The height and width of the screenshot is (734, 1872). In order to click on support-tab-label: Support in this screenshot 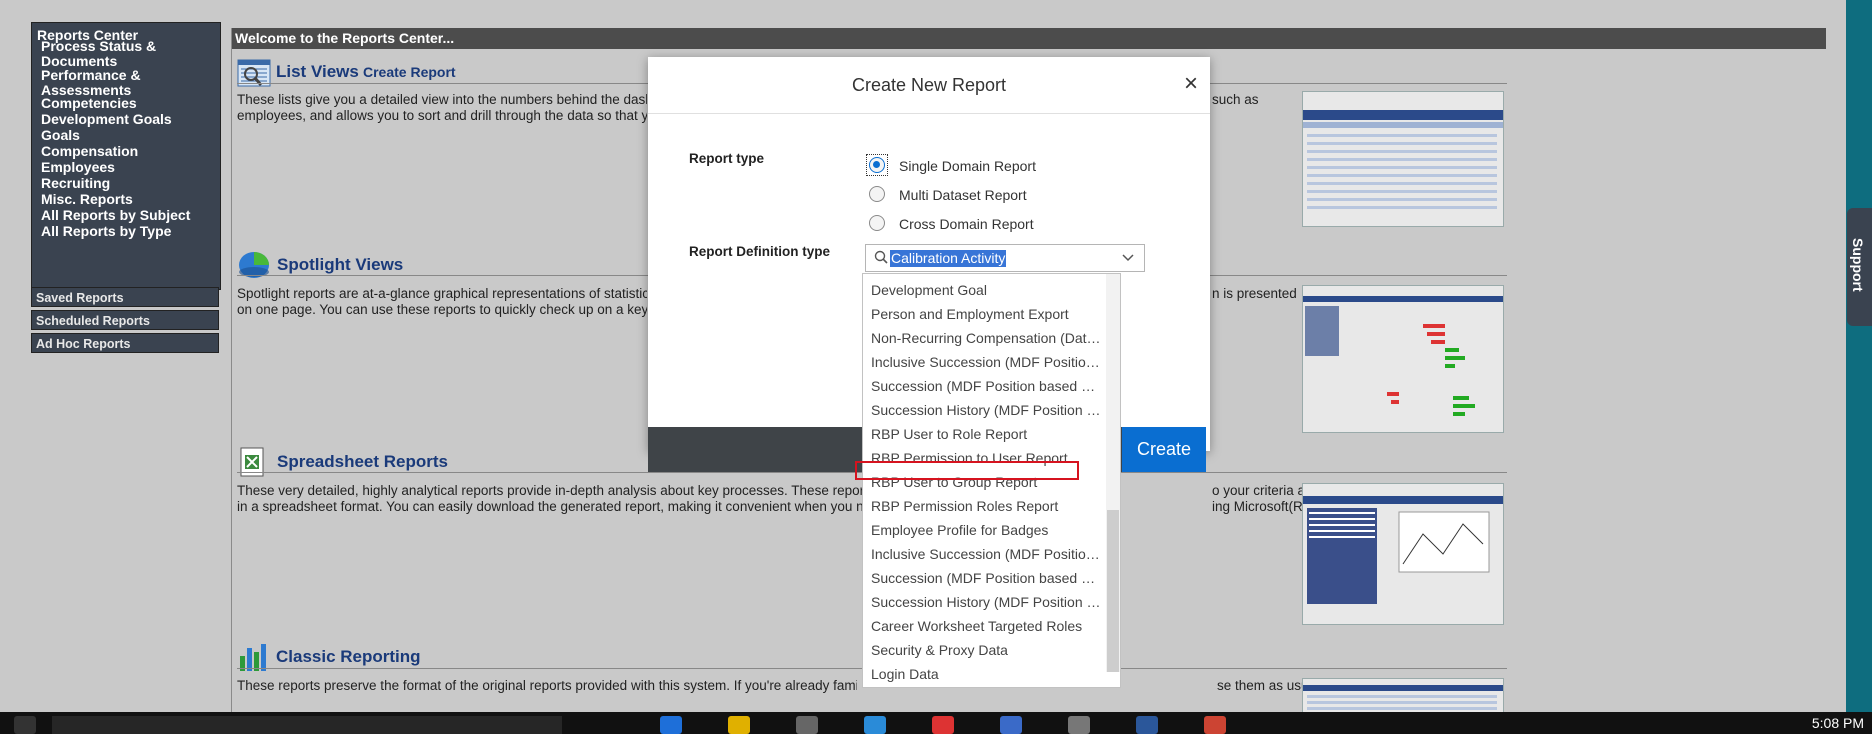, I will do `click(1858, 265)`.